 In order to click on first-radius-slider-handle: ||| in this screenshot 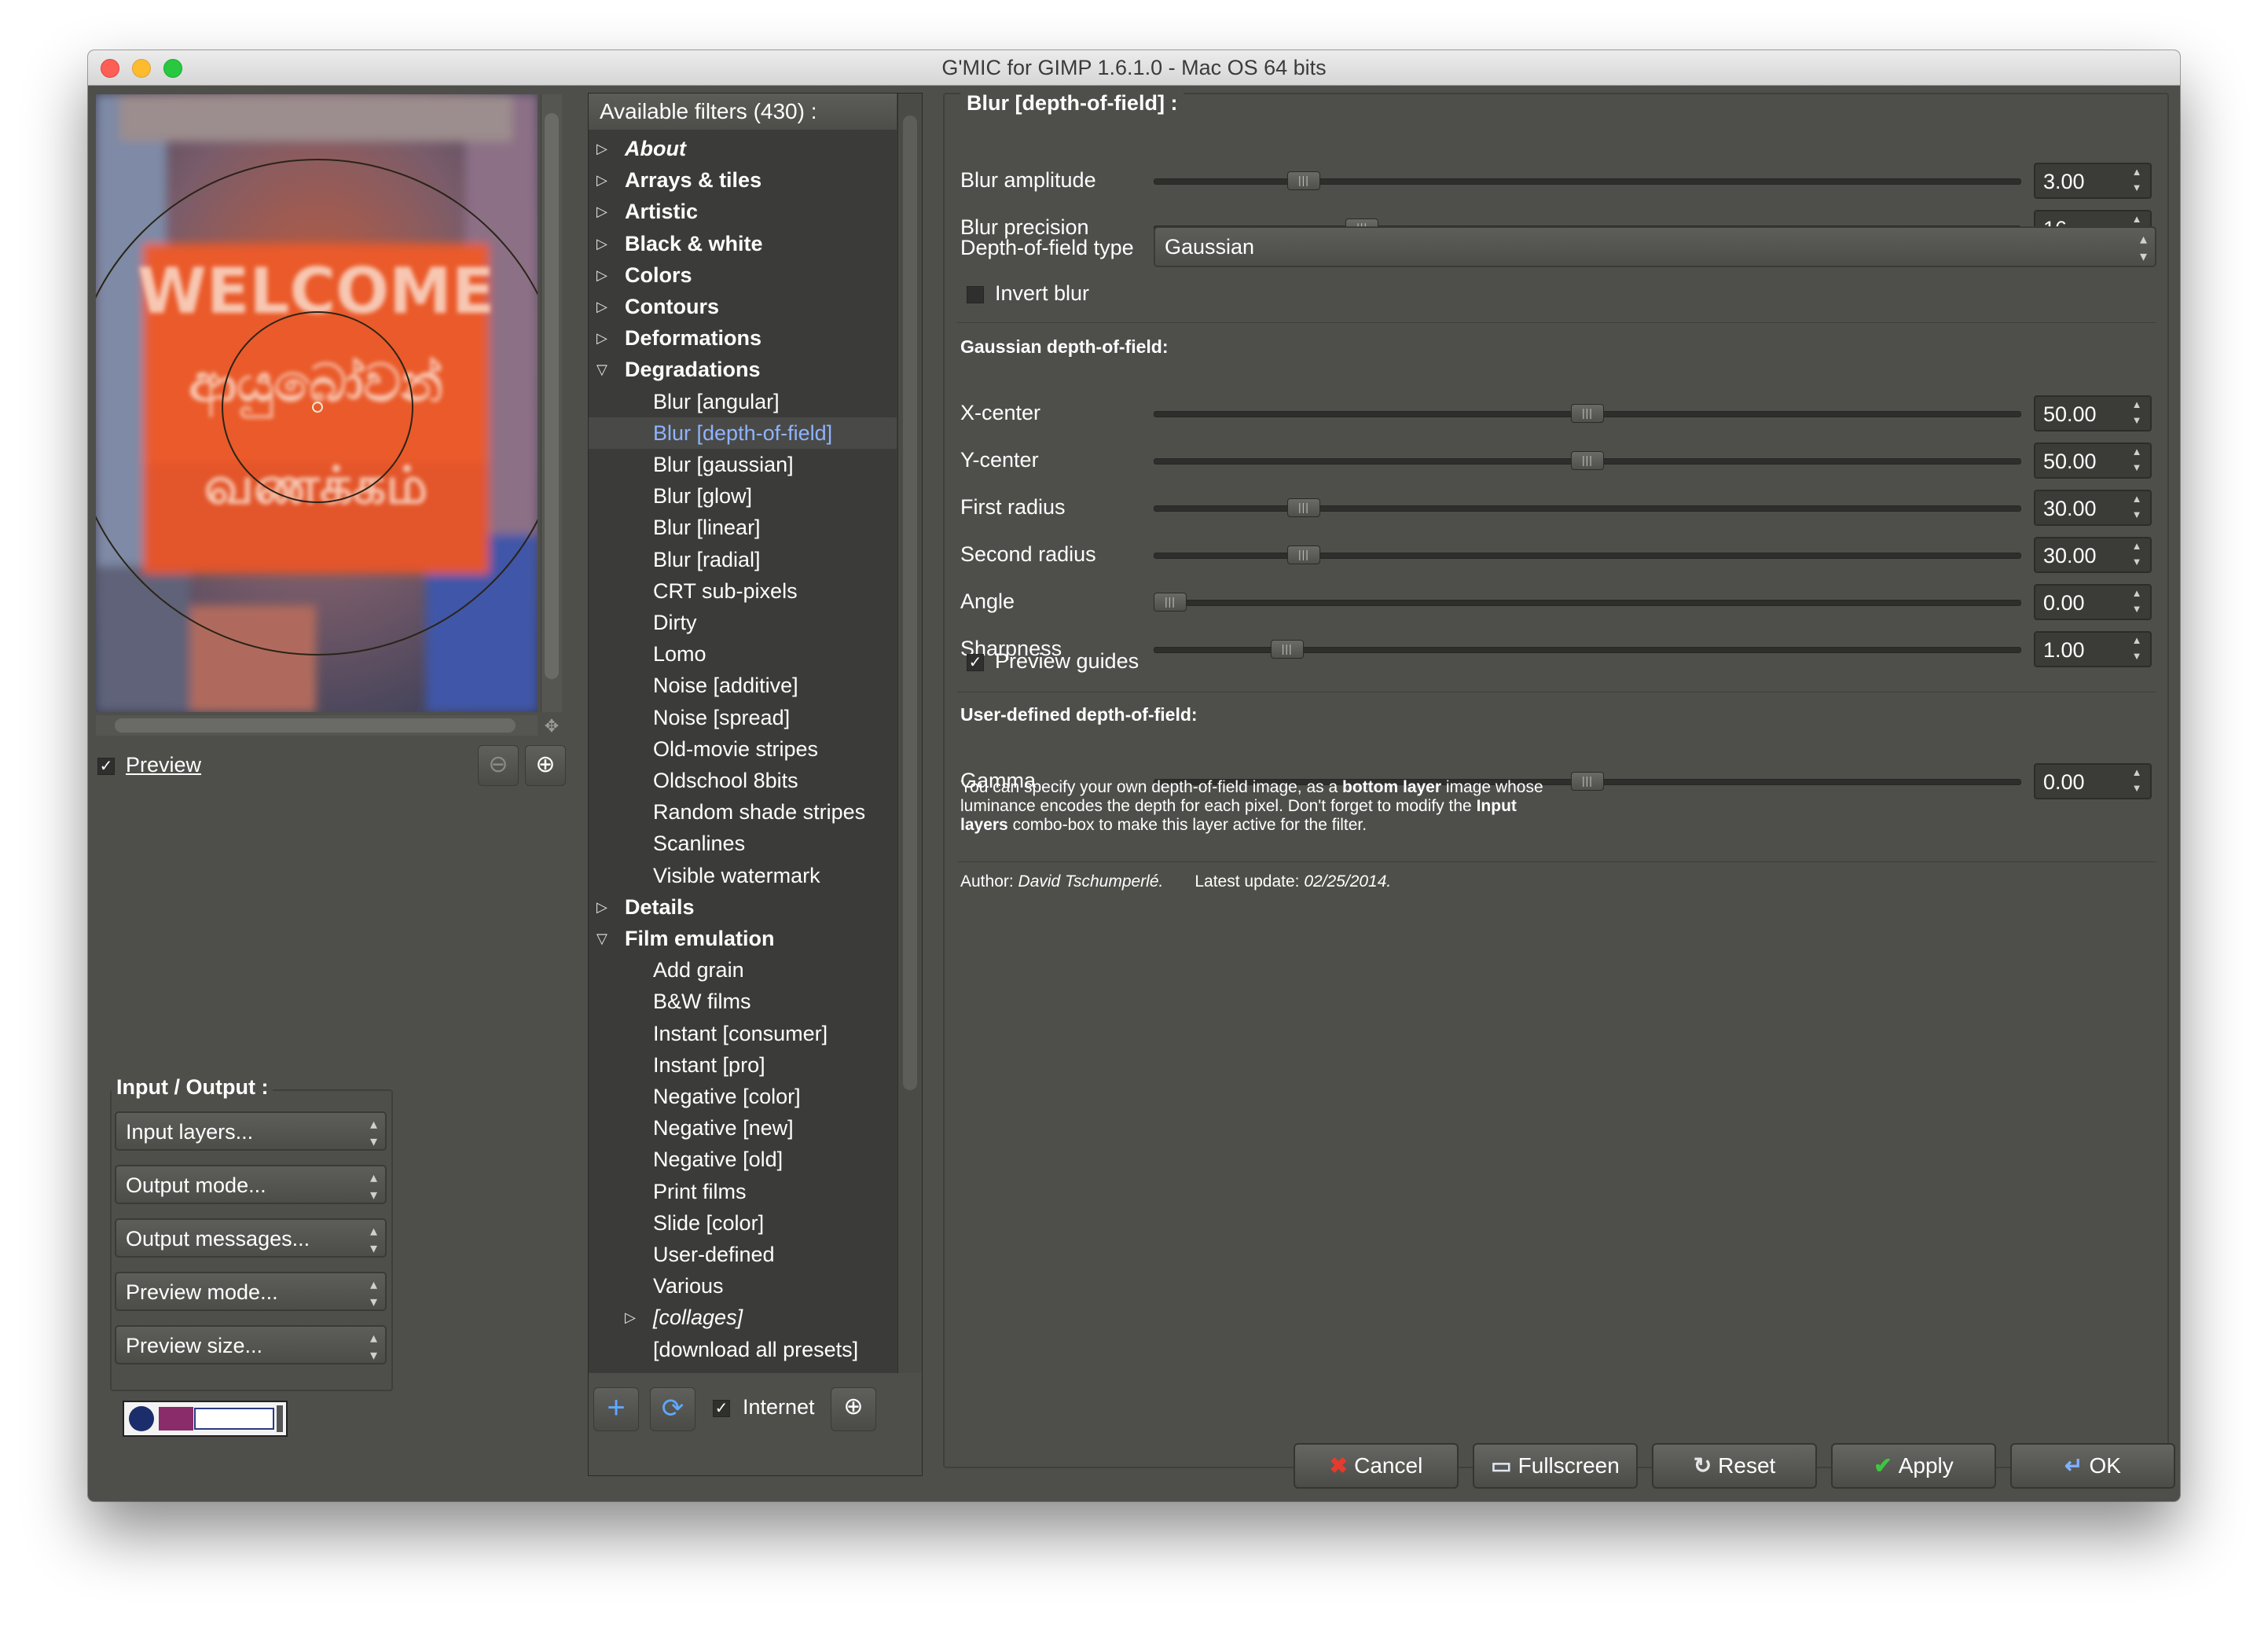, I will do `click(1303, 507)`.